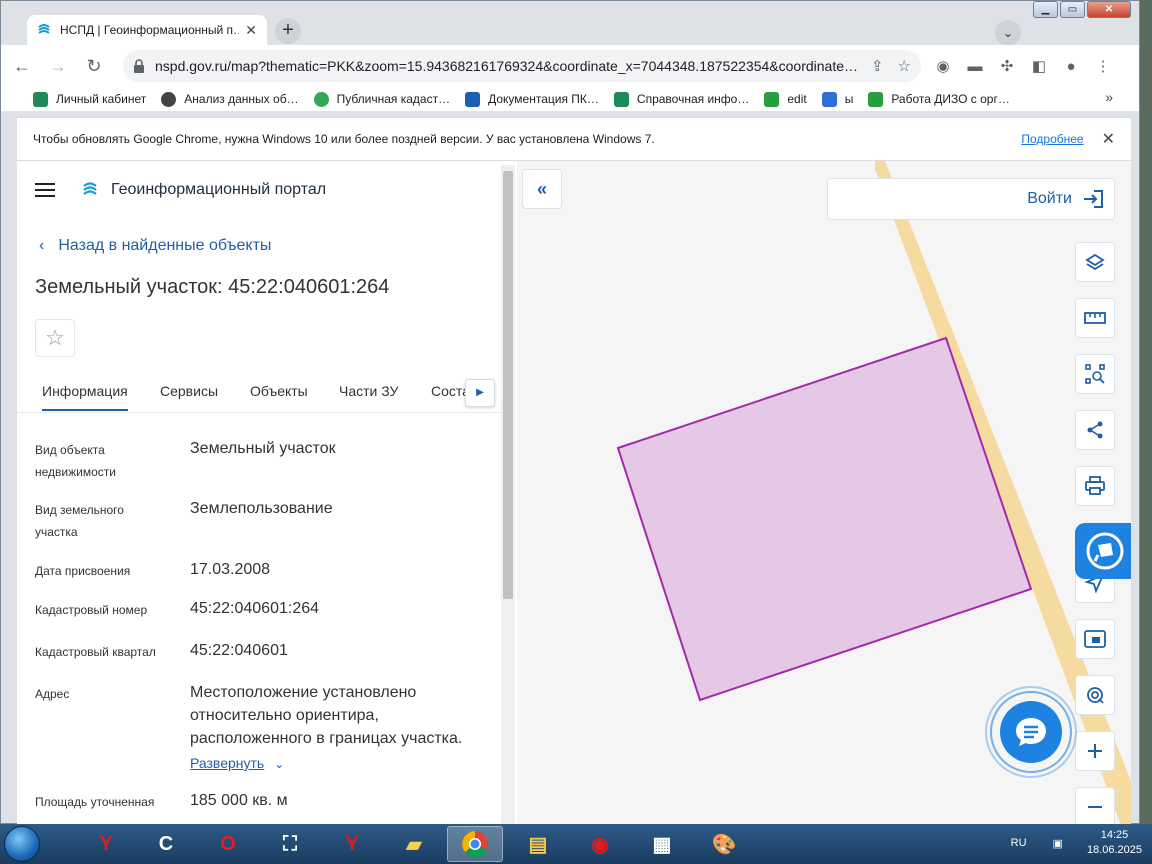 The height and width of the screenshot is (864, 1152). Describe the element at coordinates (90, 188) in the screenshot. I see `portal-logo-icon` at that location.